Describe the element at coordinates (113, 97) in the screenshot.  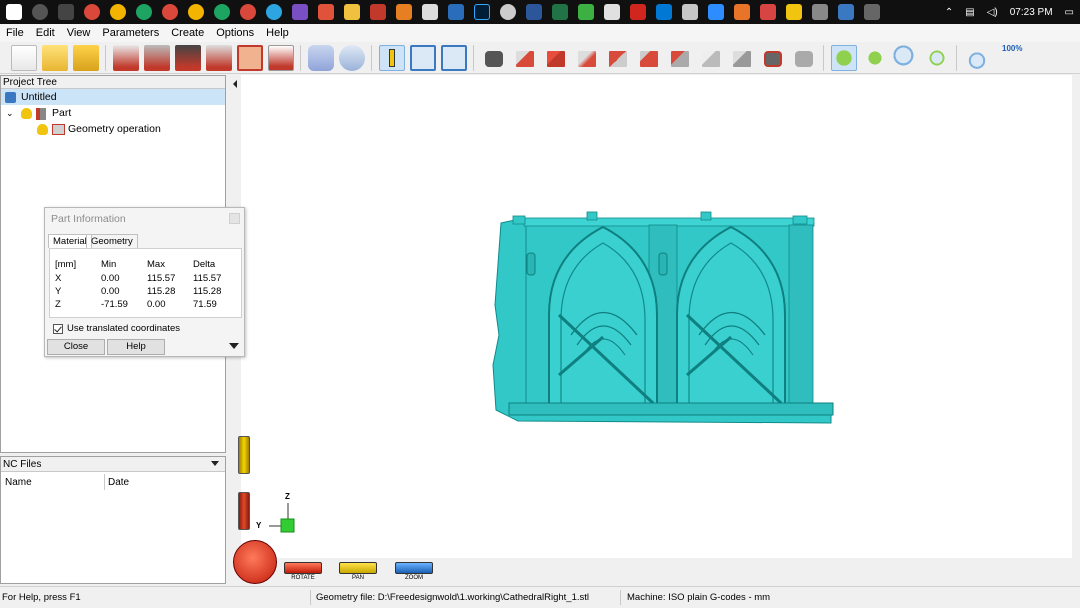
I see `tree-item-untitled: Untitled` at that location.